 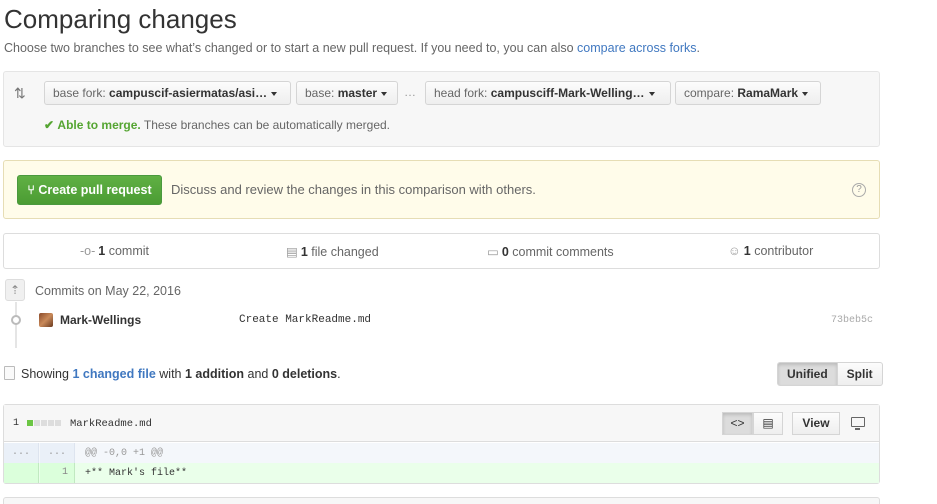 What do you see at coordinates (16, 423) in the screenshot?
I see `diff-line-count: 1` at bounding box center [16, 423].